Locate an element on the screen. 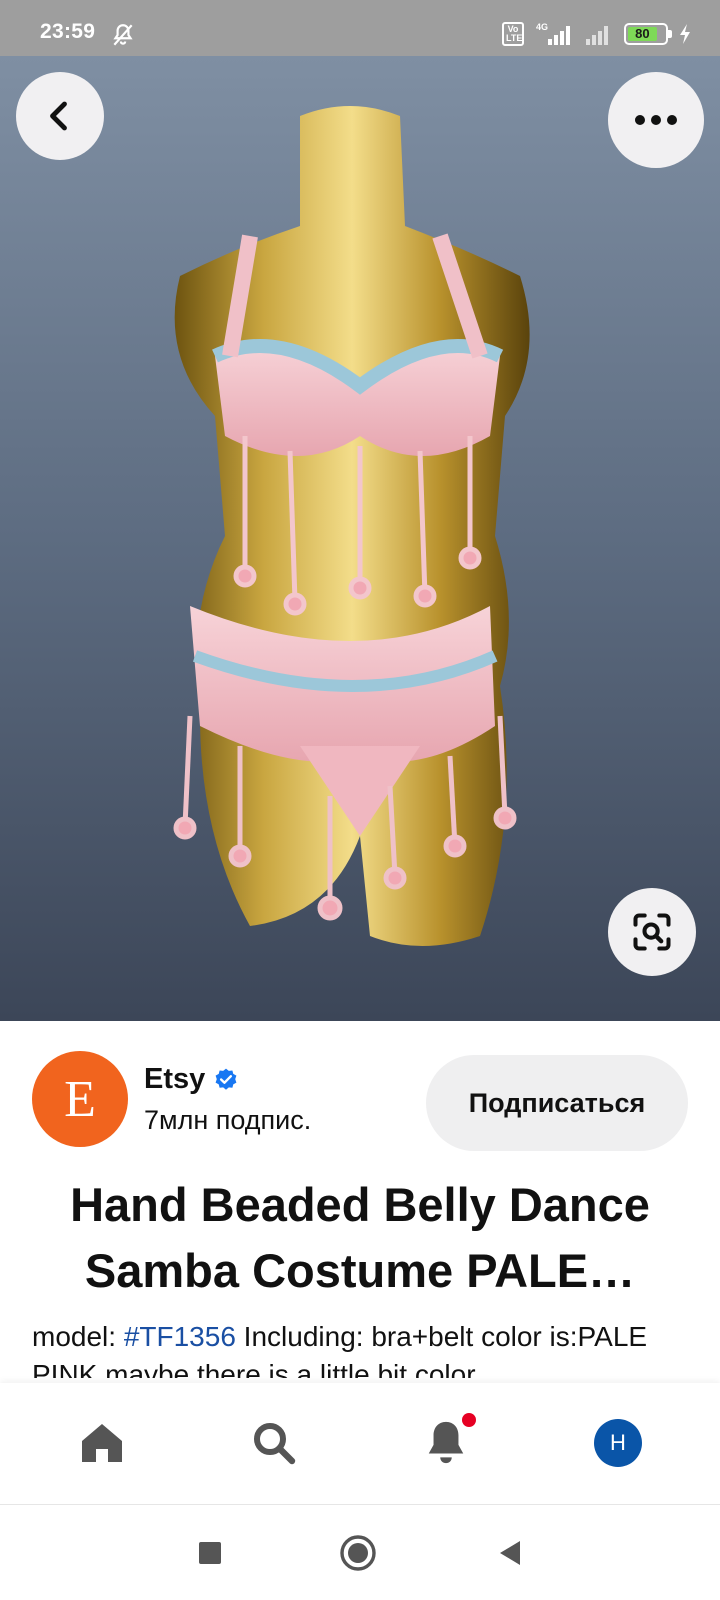 The image size is (720, 1600). circle-icon is located at coordinates (358, 1553).